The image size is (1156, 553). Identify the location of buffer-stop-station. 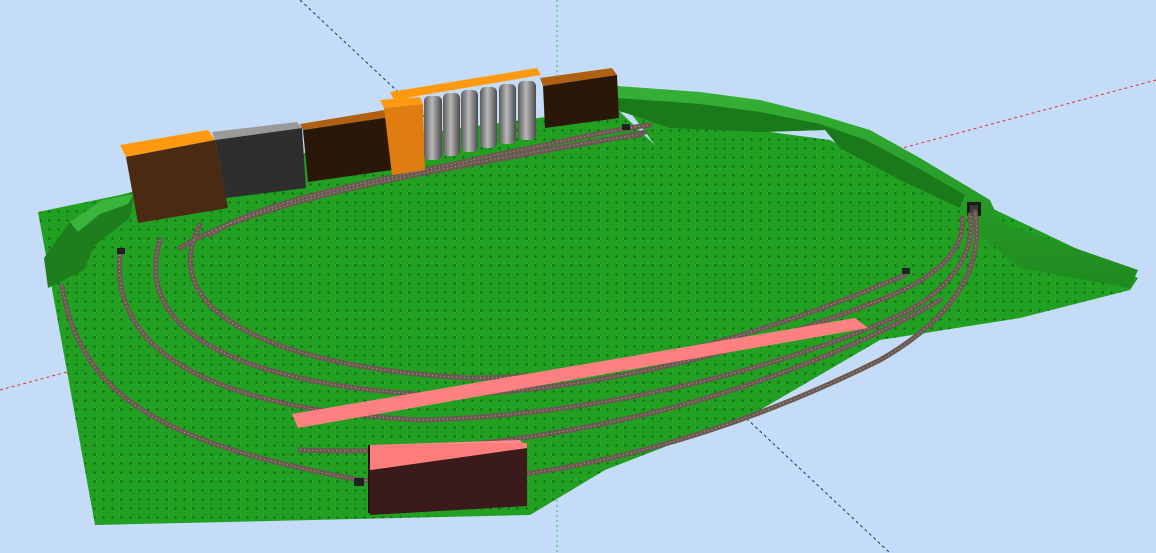
(359, 482).